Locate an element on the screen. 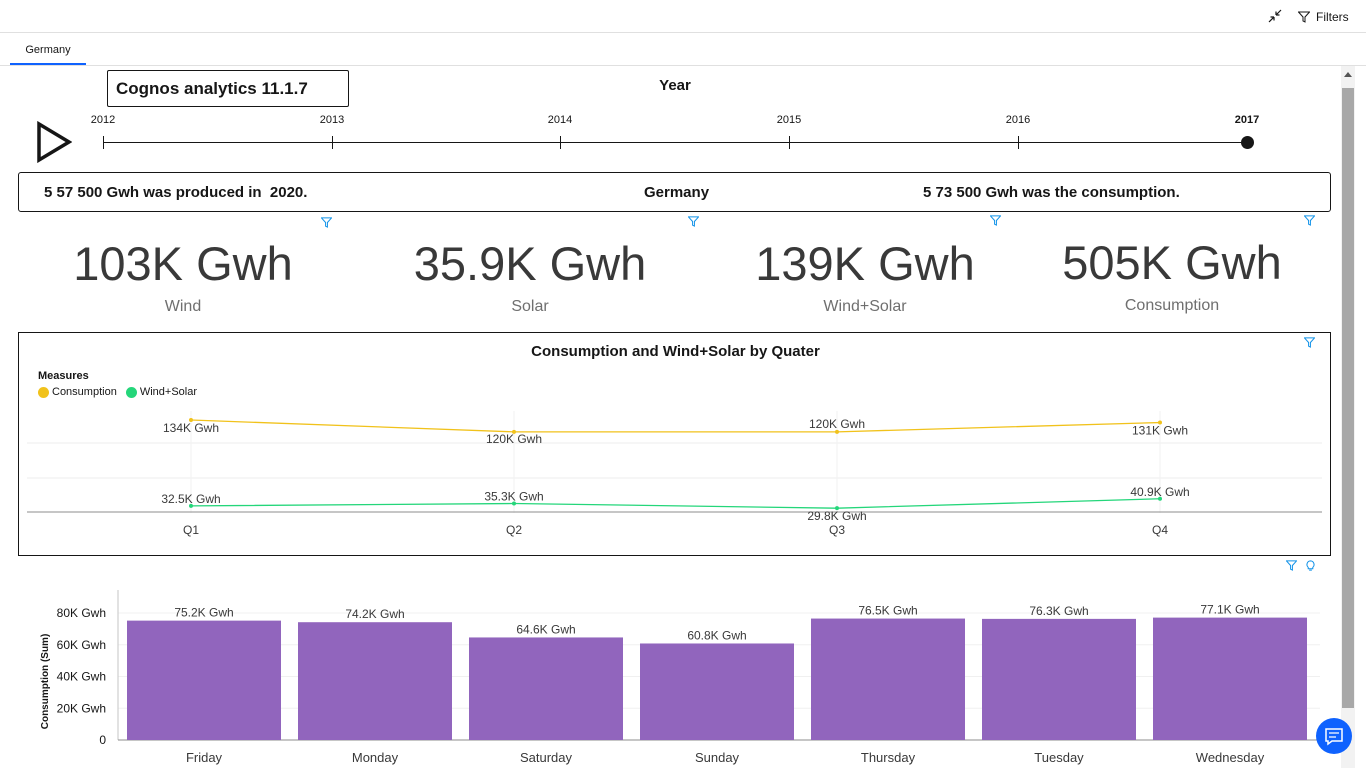  bar-thursday is located at coordinates (888, 679).